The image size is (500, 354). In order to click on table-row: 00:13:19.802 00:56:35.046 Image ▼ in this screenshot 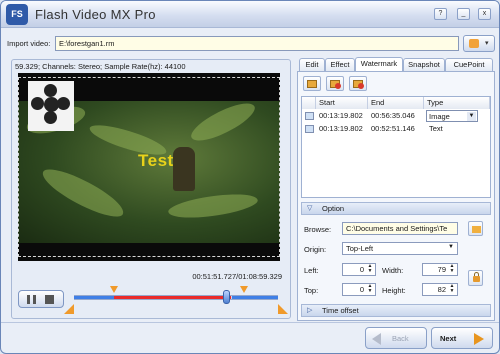, I will do `click(396, 116)`.